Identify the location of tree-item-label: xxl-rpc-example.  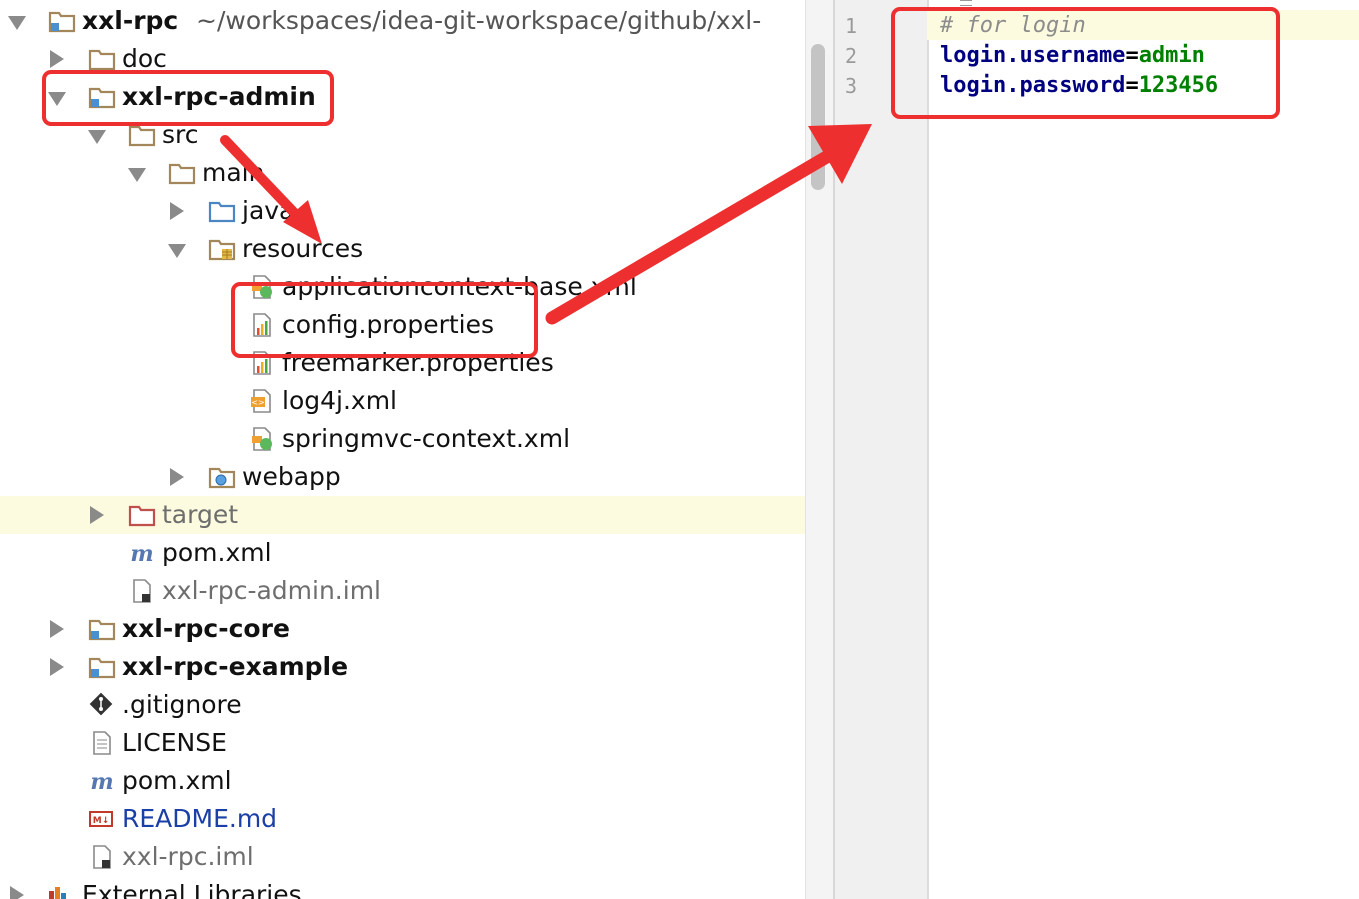
(235, 666).